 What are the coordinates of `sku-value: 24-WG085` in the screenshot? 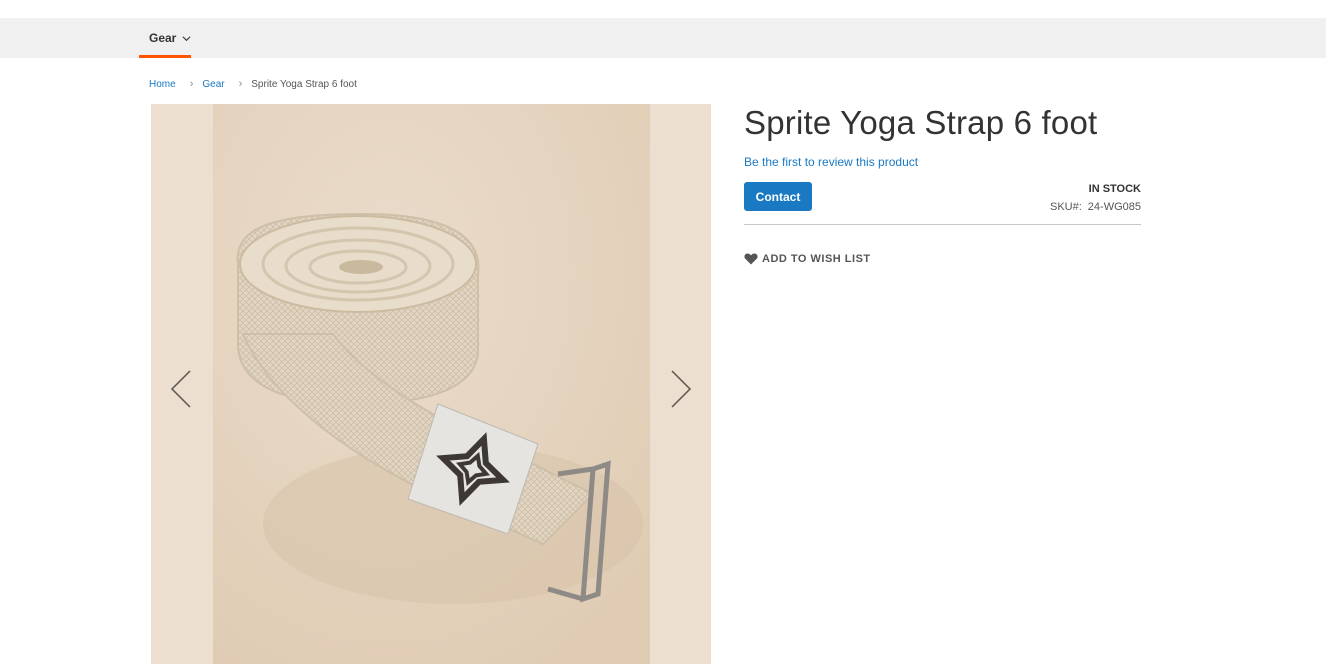 It's located at (1114, 207).